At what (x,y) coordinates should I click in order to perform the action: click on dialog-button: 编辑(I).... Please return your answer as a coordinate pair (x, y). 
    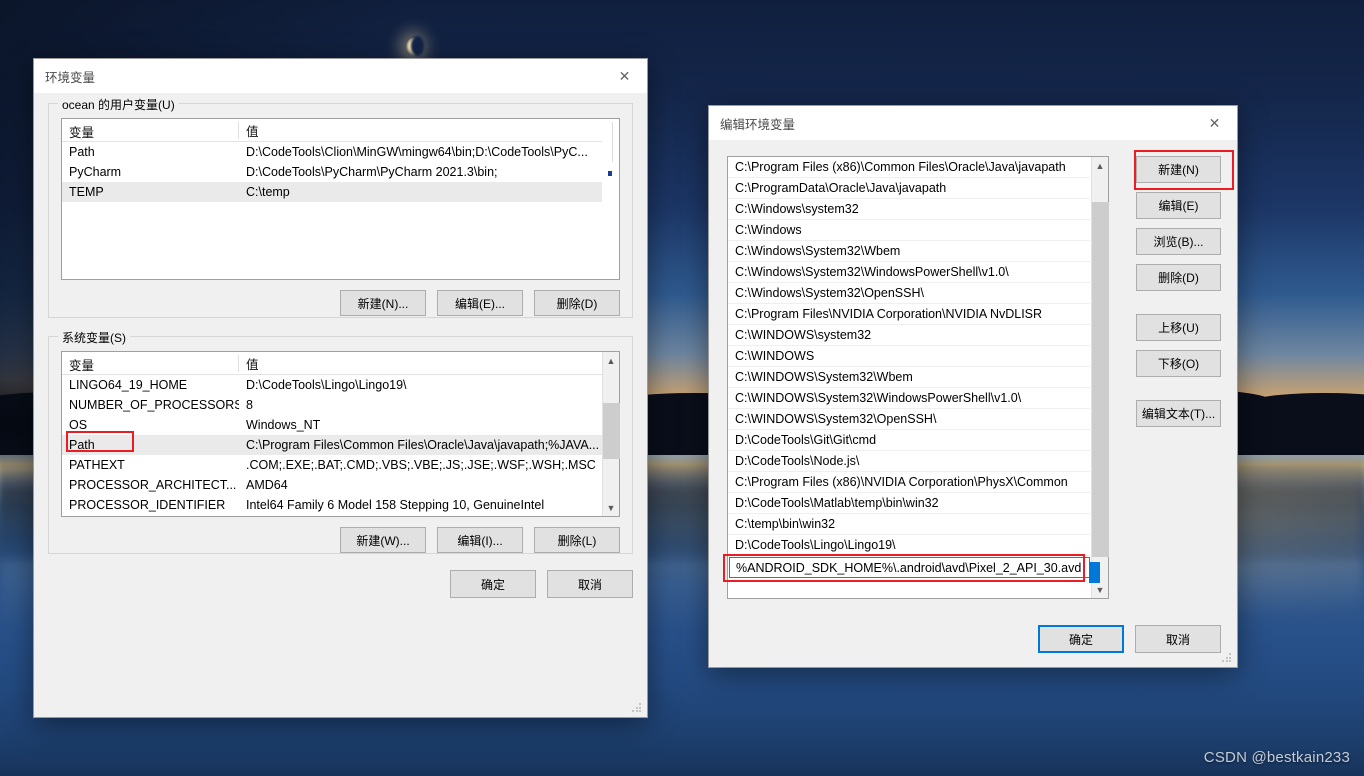
    Looking at the image, I should click on (480, 540).